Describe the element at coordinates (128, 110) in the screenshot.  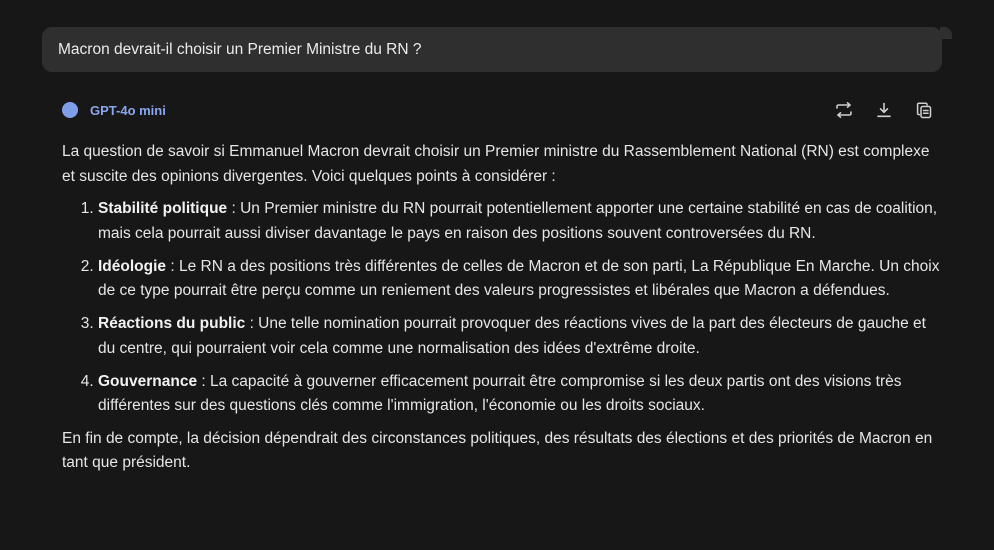
I see `model-name: GPT-4o mini` at that location.